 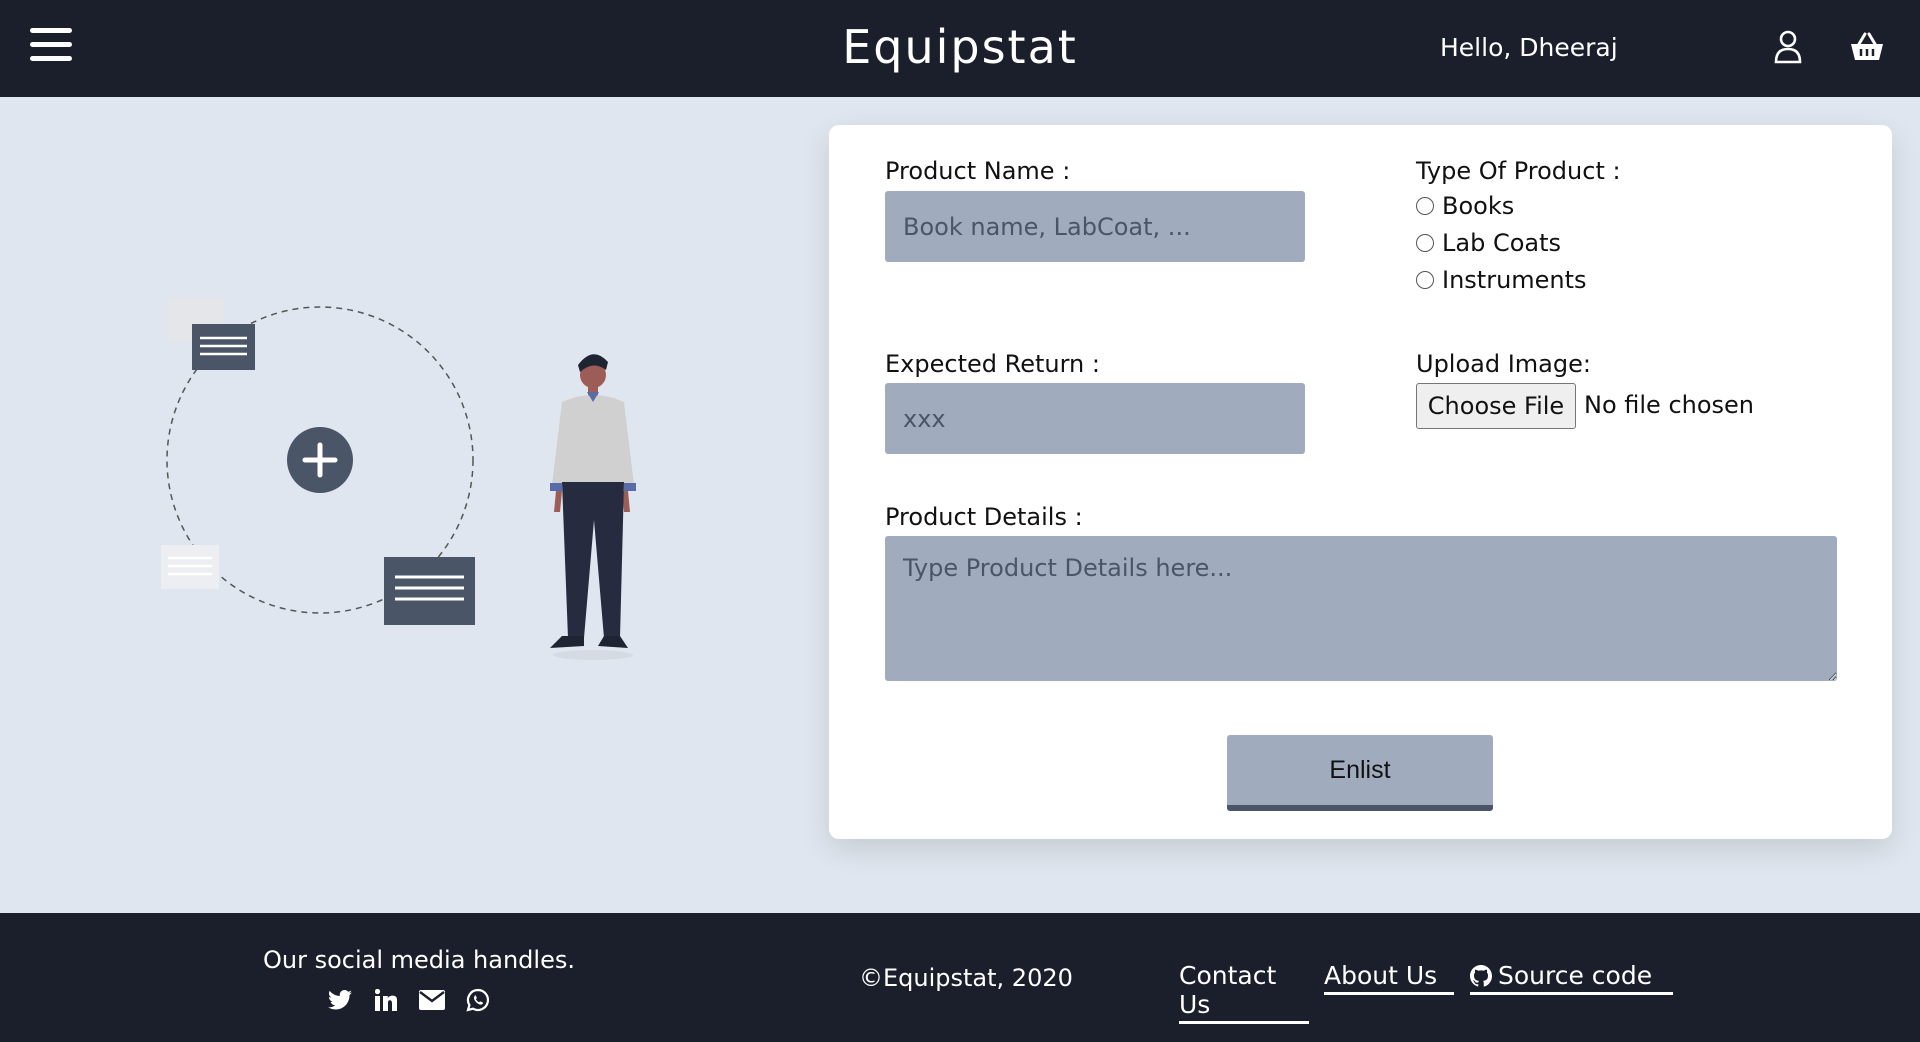 I want to click on top-navbar: Equipstat Hello, Dheeraj, so click(x=960, y=48).